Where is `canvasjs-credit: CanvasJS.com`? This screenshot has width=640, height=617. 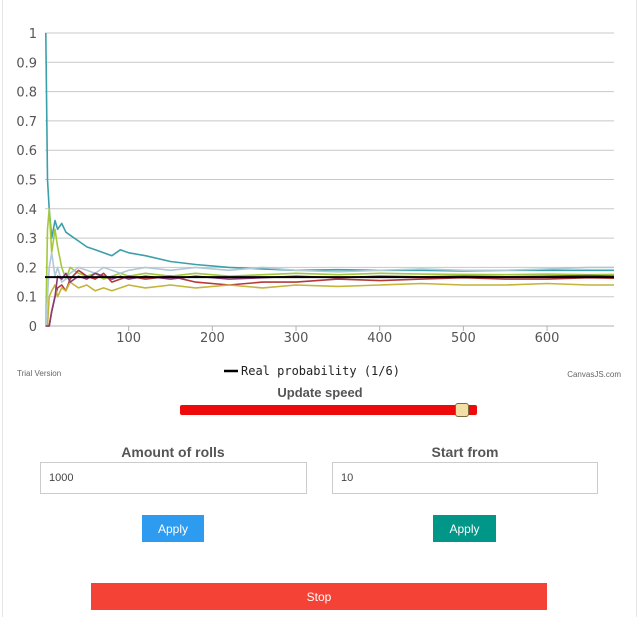
canvasjs-credit: CanvasJS.com is located at coordinates (594, 374).